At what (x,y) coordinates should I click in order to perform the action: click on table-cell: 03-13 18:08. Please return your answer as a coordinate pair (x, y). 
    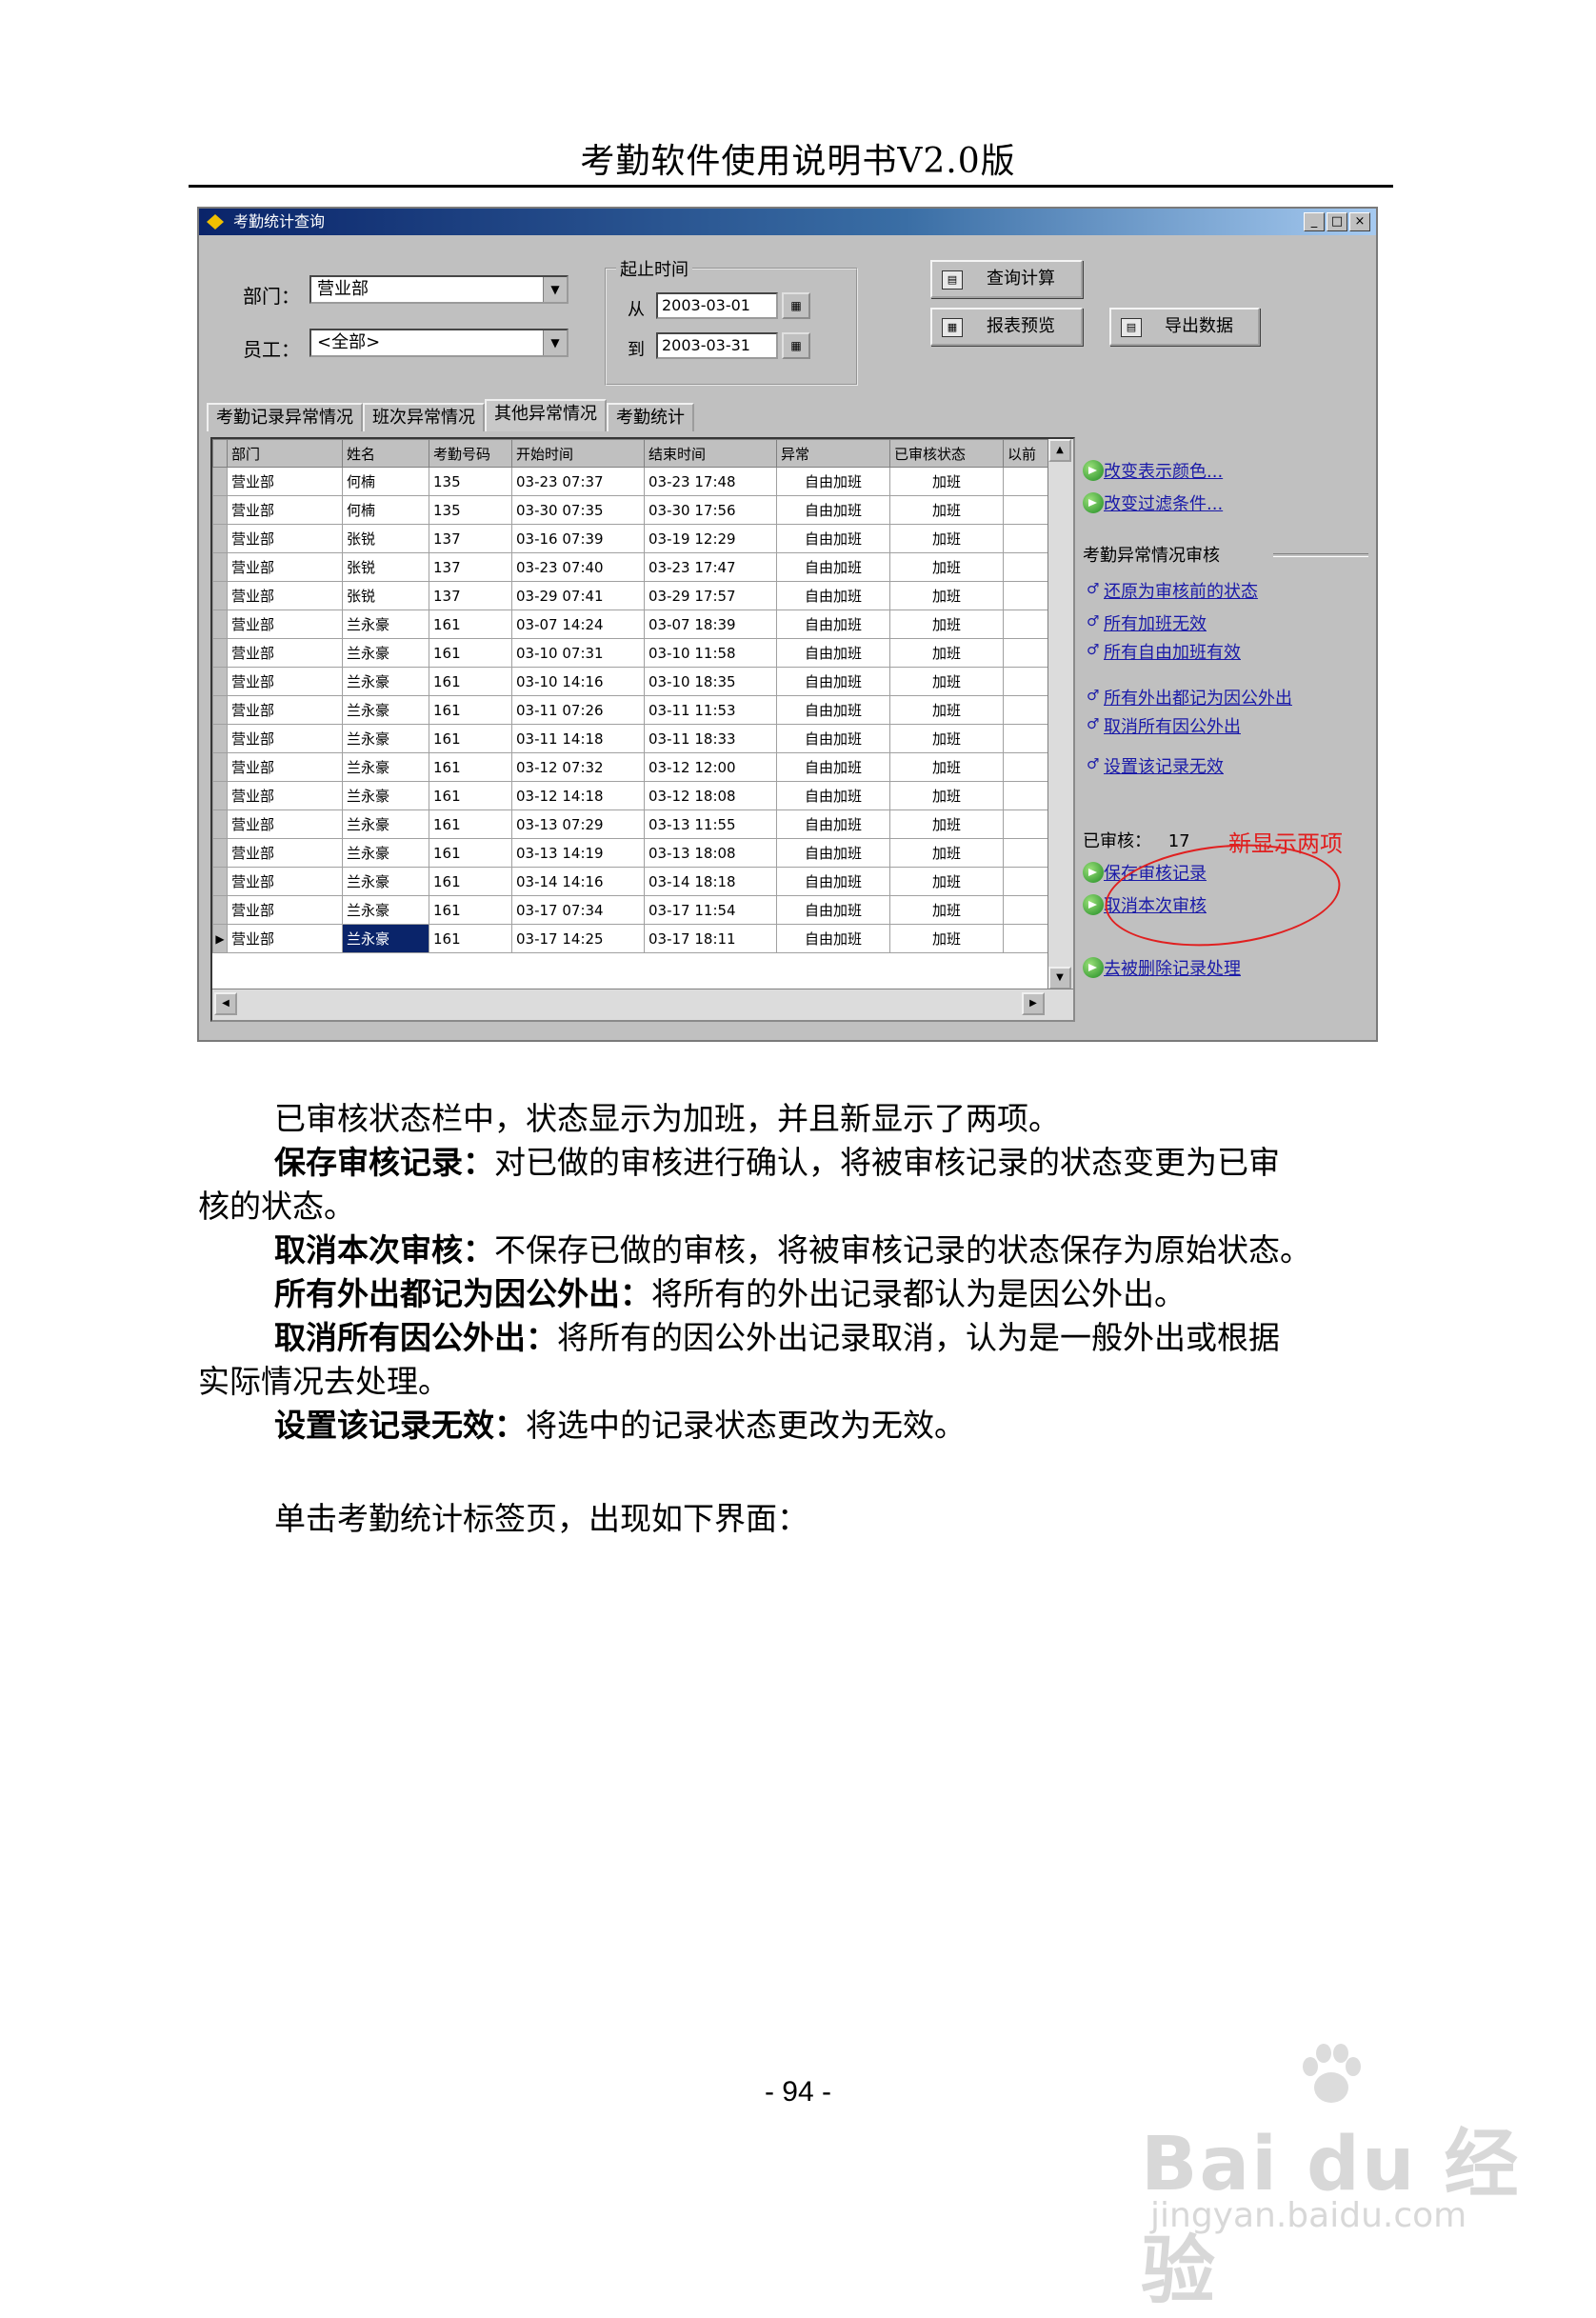
    Looking at the image, I should click on (710, 853).